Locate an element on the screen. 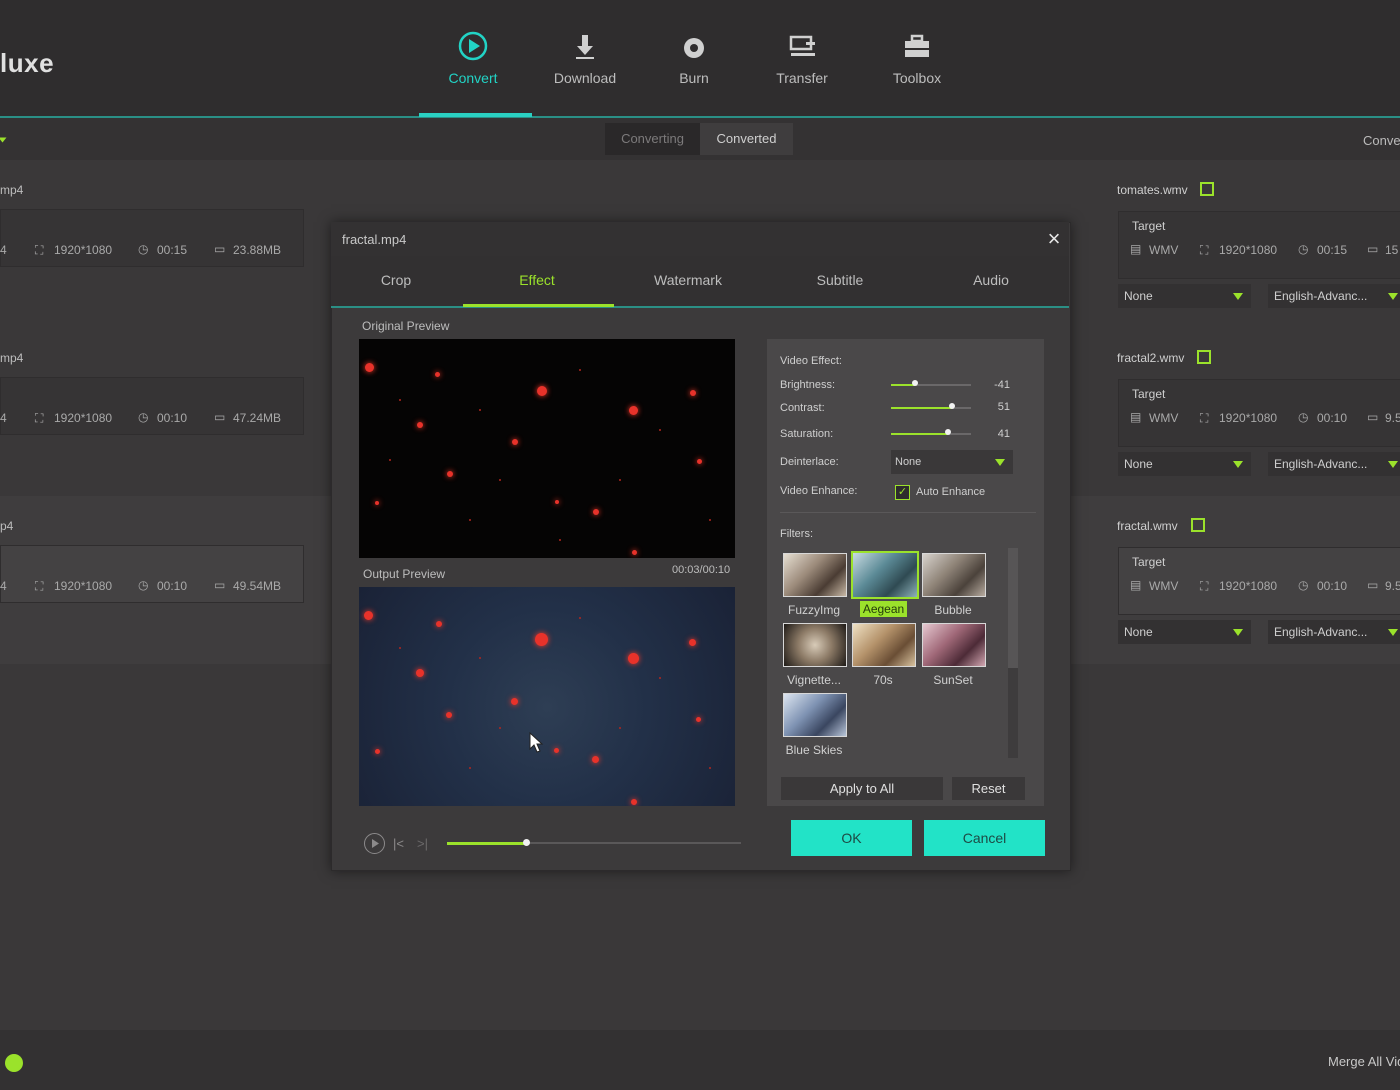 Image resolution: width=1400 pixels, height=1090 pixels. brightness-value: -41 is located at coordinates (1002, 385).